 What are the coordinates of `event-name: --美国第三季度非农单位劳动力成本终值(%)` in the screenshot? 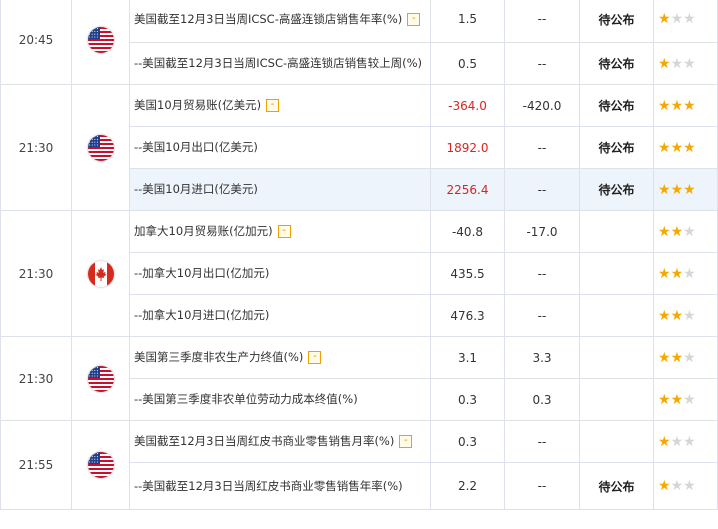 It's located at (246, 399).